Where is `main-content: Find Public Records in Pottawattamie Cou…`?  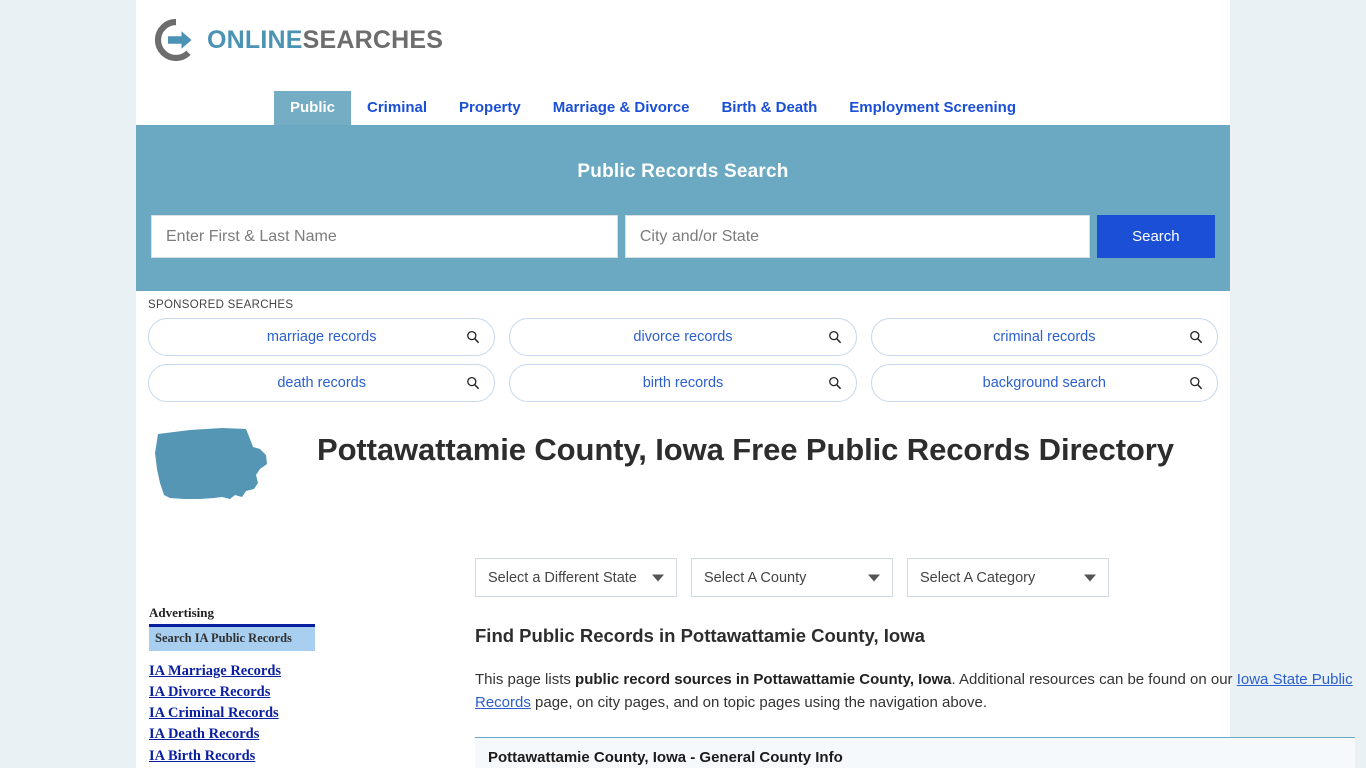 main-content: Find Public Records in Pottawattamie Cou… is located at coordinates (915, 696).